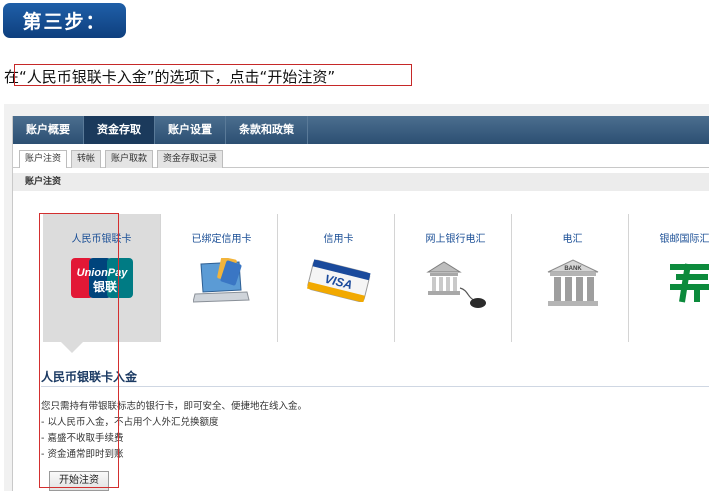 This screenshot has height=491, width=709. What do you see at coordinates (267, 130) in the screenshot?
I see `nav-tab-terms: 条款和政策` at bounding box center [267, 130].